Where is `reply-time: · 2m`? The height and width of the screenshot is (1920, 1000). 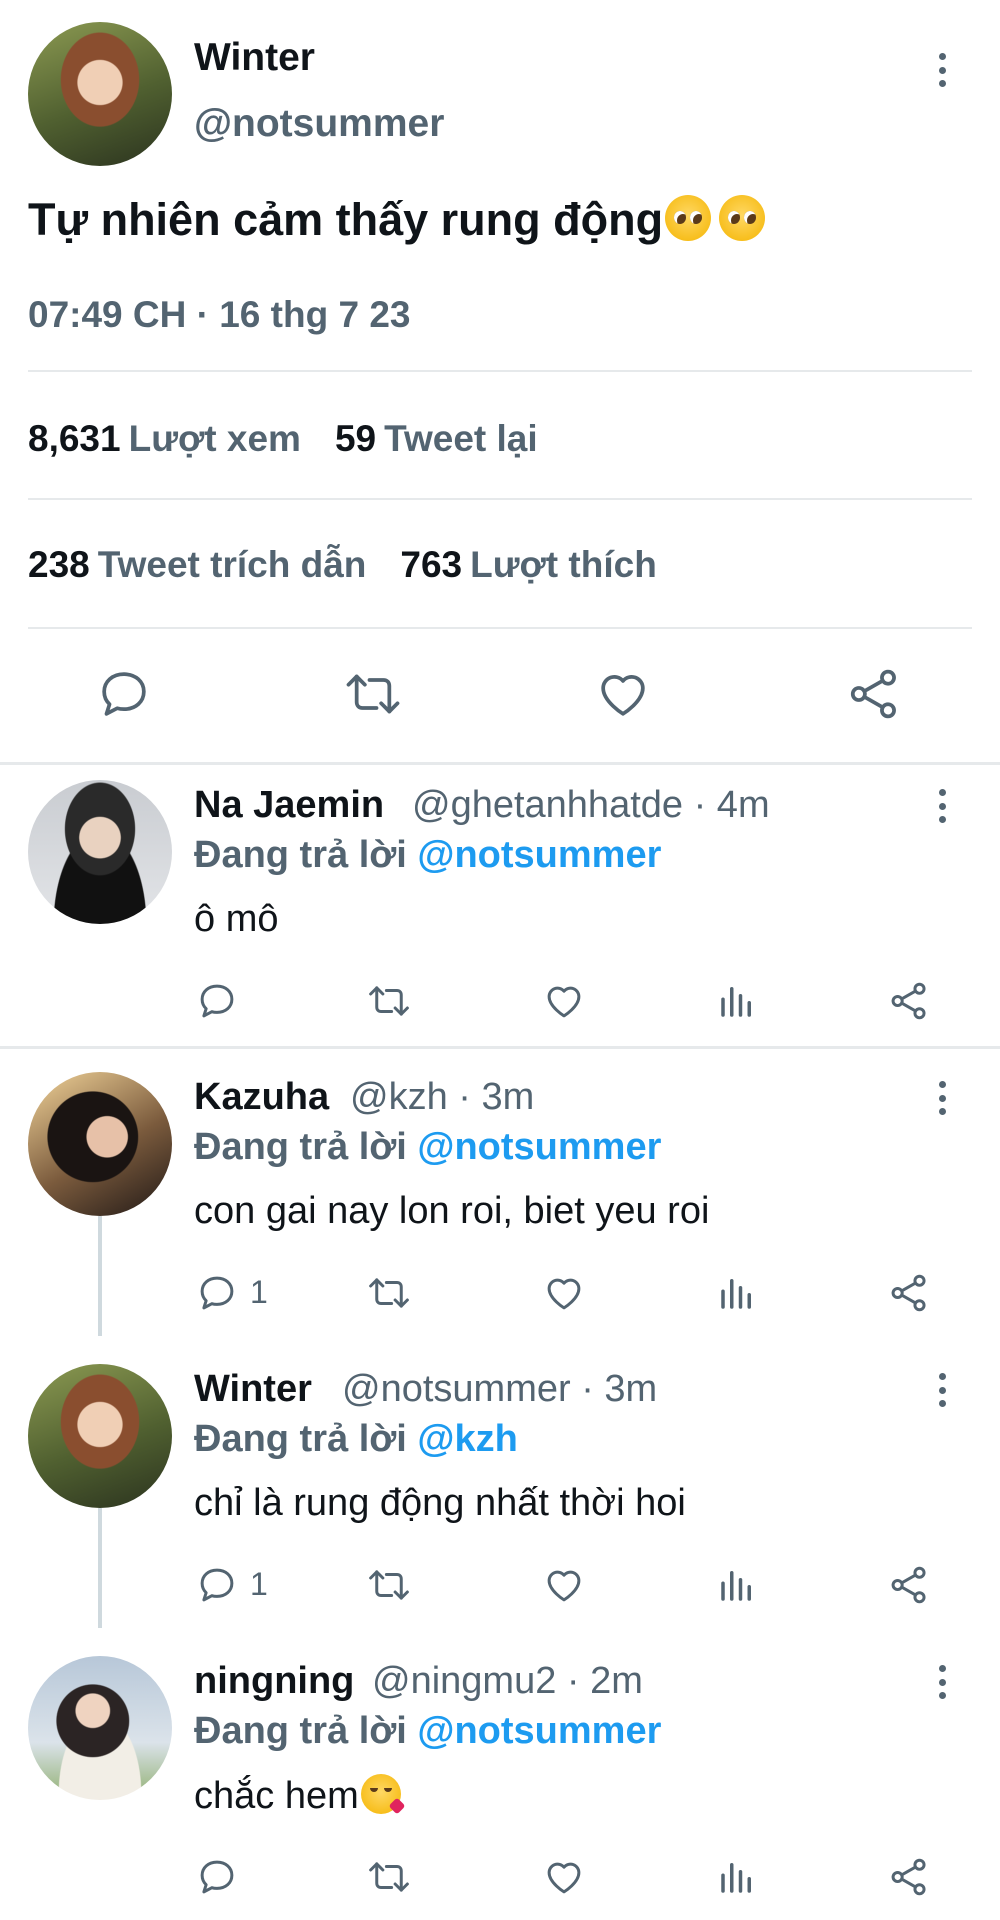 reply-time: · 2m is located at coordinates (604, 1681).